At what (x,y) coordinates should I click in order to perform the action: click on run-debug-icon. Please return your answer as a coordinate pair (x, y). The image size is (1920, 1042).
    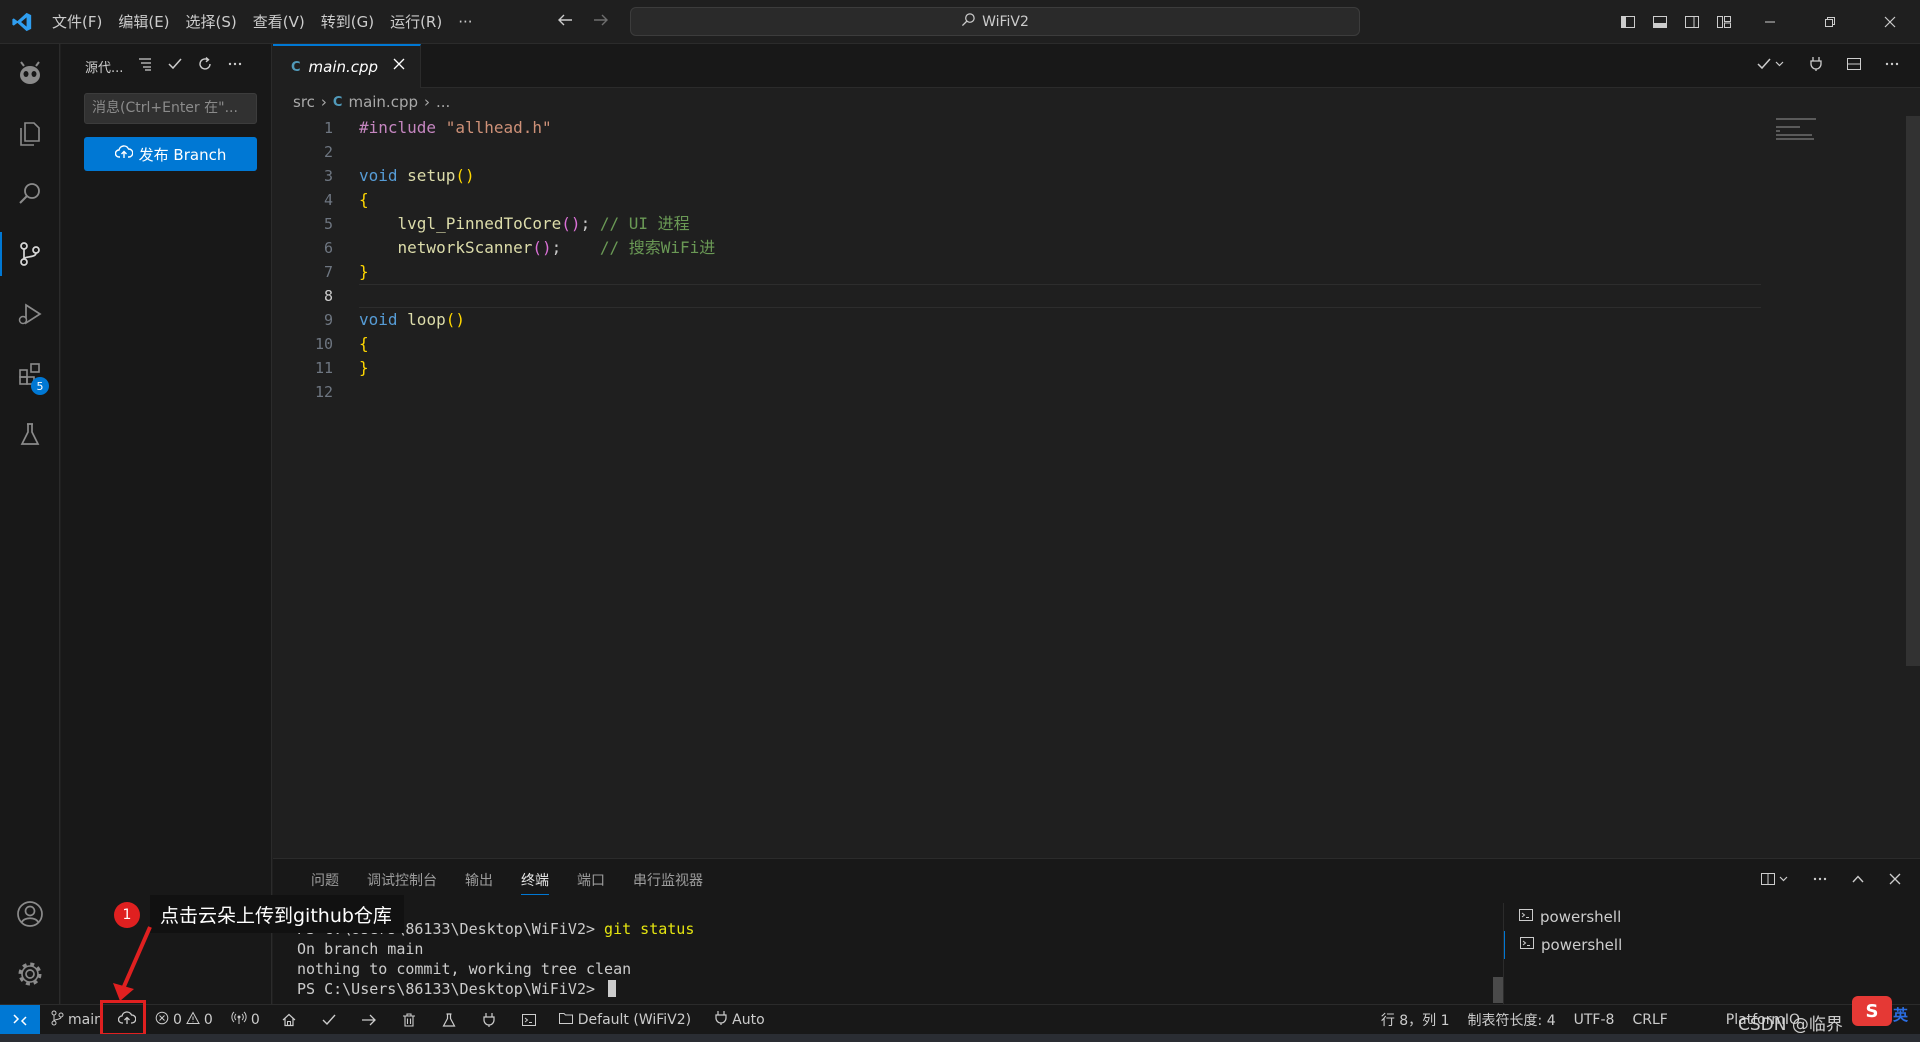
    Looking at the image, I should click on (30, 314).